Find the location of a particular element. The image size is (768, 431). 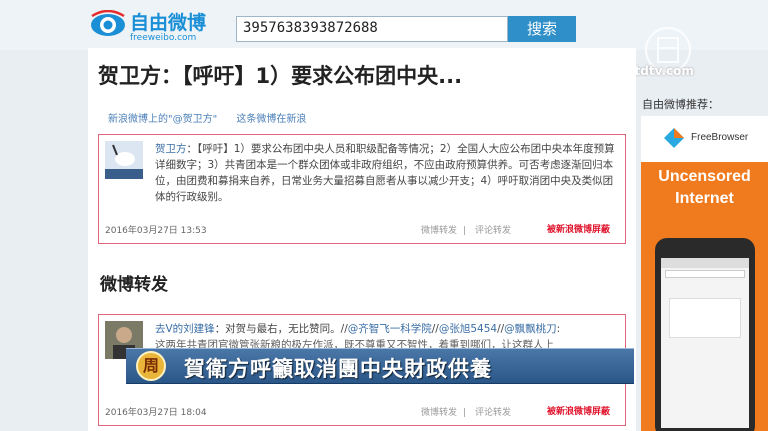

freebrowser-ad: FreeBrowser Uncensored Internet is located at coordinates (704, 273).